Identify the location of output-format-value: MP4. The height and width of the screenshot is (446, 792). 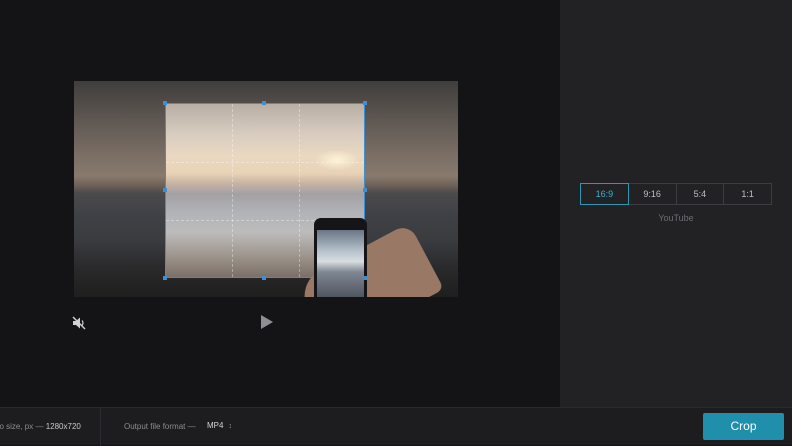
(215, 425).